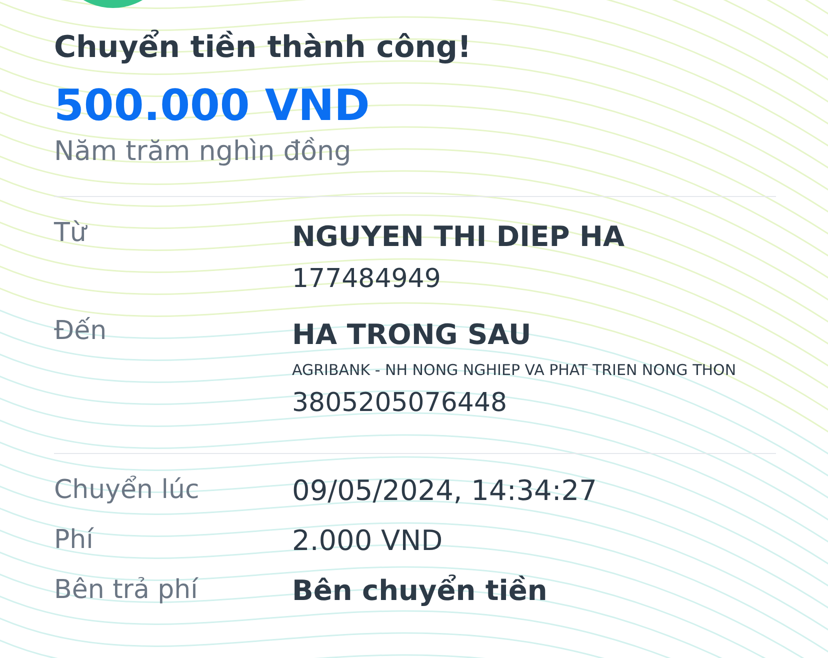 Image resolution: width=828 pixels, height=658 pixels. What do you see at coordinates (367, 541) in the screenshot?
I see `row-value: 2.000 VND` at bounding box center [367, 541].